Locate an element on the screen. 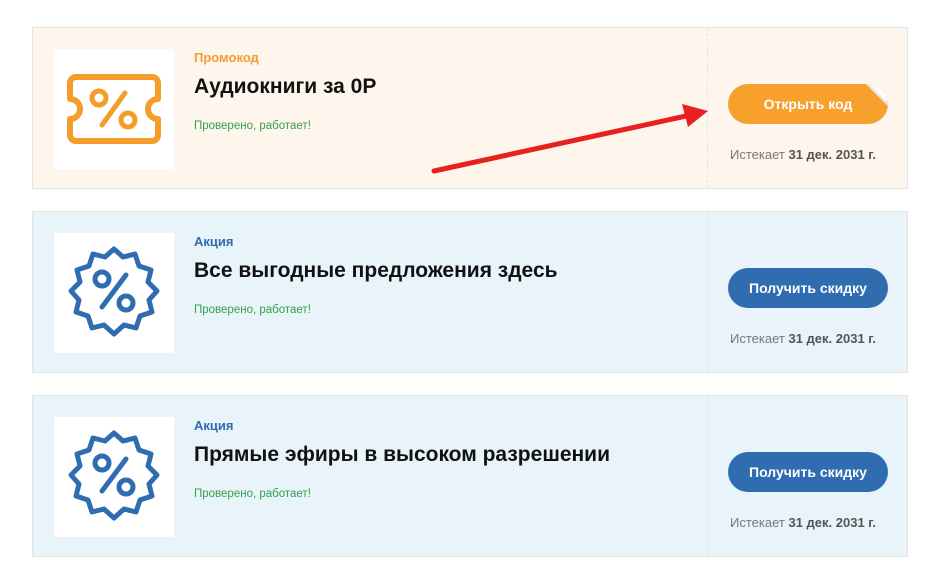 Image resolution: width=925 pixels, height=572 pixels. ticket-percent-icon is located at coordinates (114, 109).